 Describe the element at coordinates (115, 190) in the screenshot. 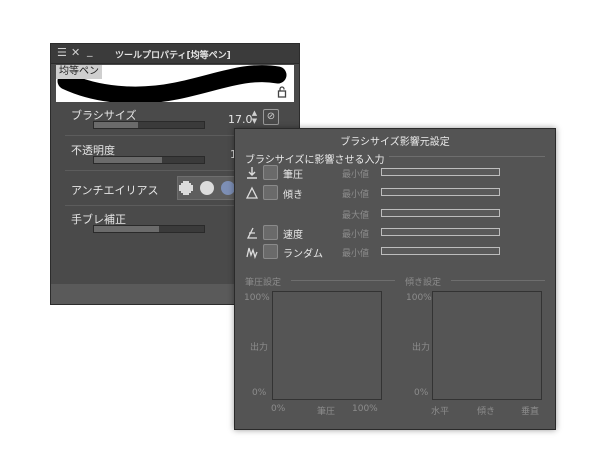

I see `antialias-label: アンチエイリアス` at that location.